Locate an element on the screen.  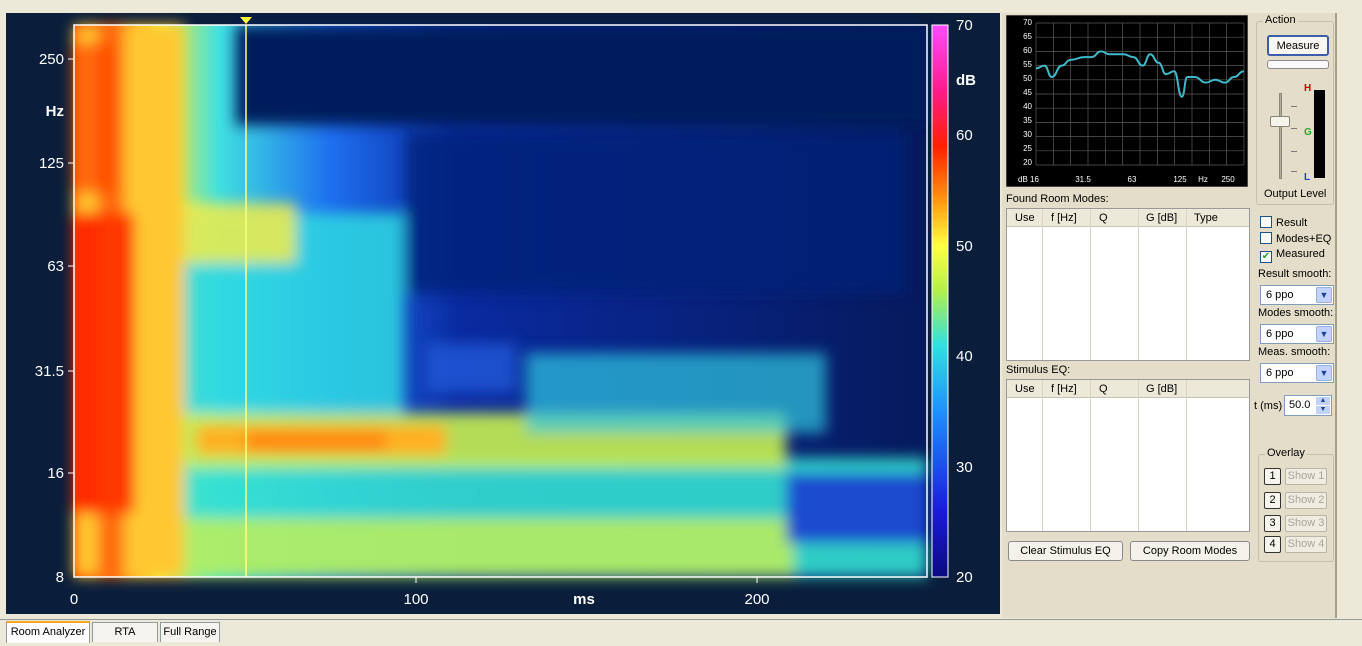
result-checkbox: Result is located at coordinates (1283, 222).